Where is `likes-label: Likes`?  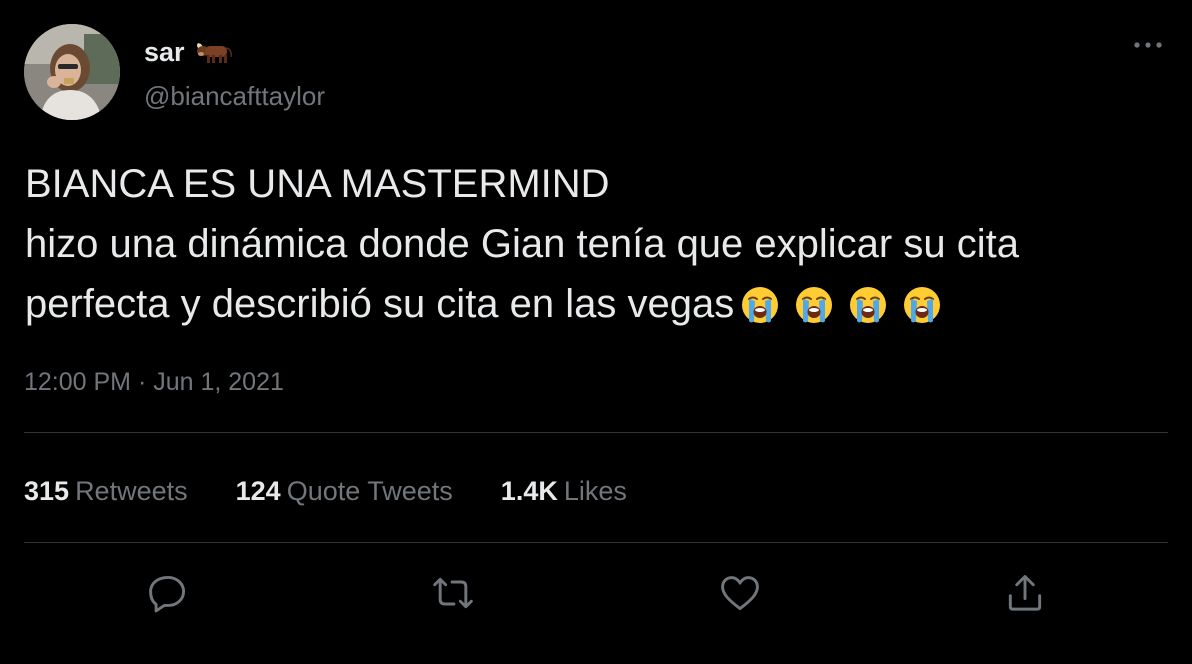 likes-label: Likes is located at coordinates (595, 491).